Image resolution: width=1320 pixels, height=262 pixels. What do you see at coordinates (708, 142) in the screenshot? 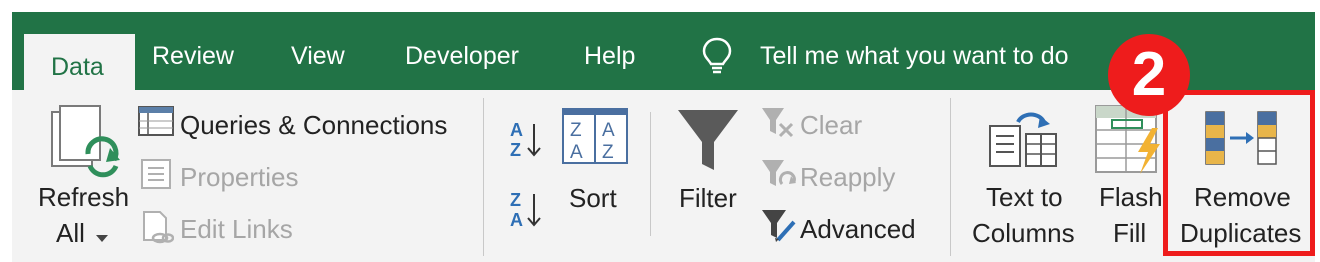
I see `filter-funnel-icon` at bounding box center [708, 142].